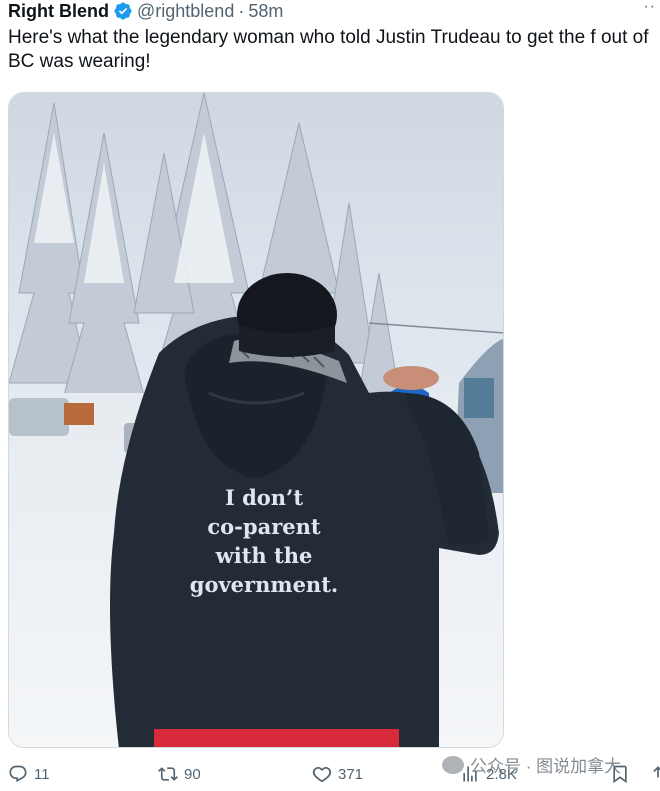 This screenshot has height=791, width=660. What do you see at coordinates (264, 526) in the screenshot?
I see `hoodie-text-line: co-parent` at bounding box center [264, 526].